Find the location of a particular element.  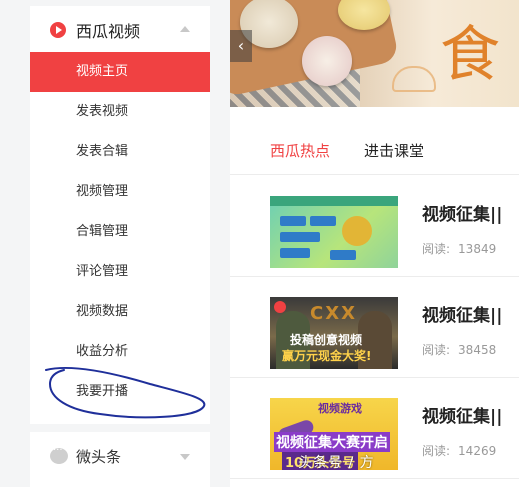

article-meta: 阅读: 14269 is located at coordinates (463, 450).